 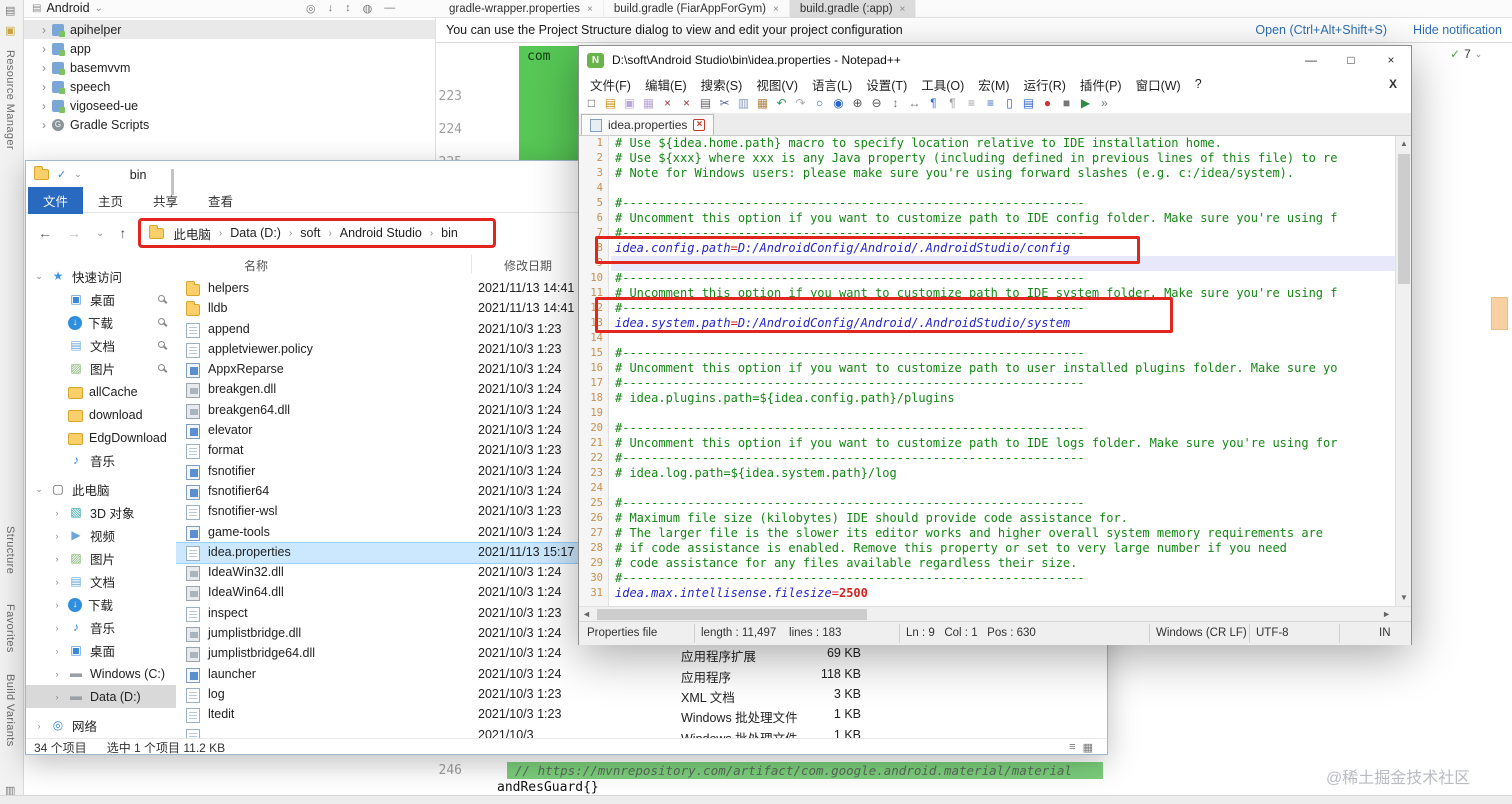 What do you see at coordinates (886, 84) in the screenshot?
I see `menu-item: 设置(T)` at bounding box center [886, 84].